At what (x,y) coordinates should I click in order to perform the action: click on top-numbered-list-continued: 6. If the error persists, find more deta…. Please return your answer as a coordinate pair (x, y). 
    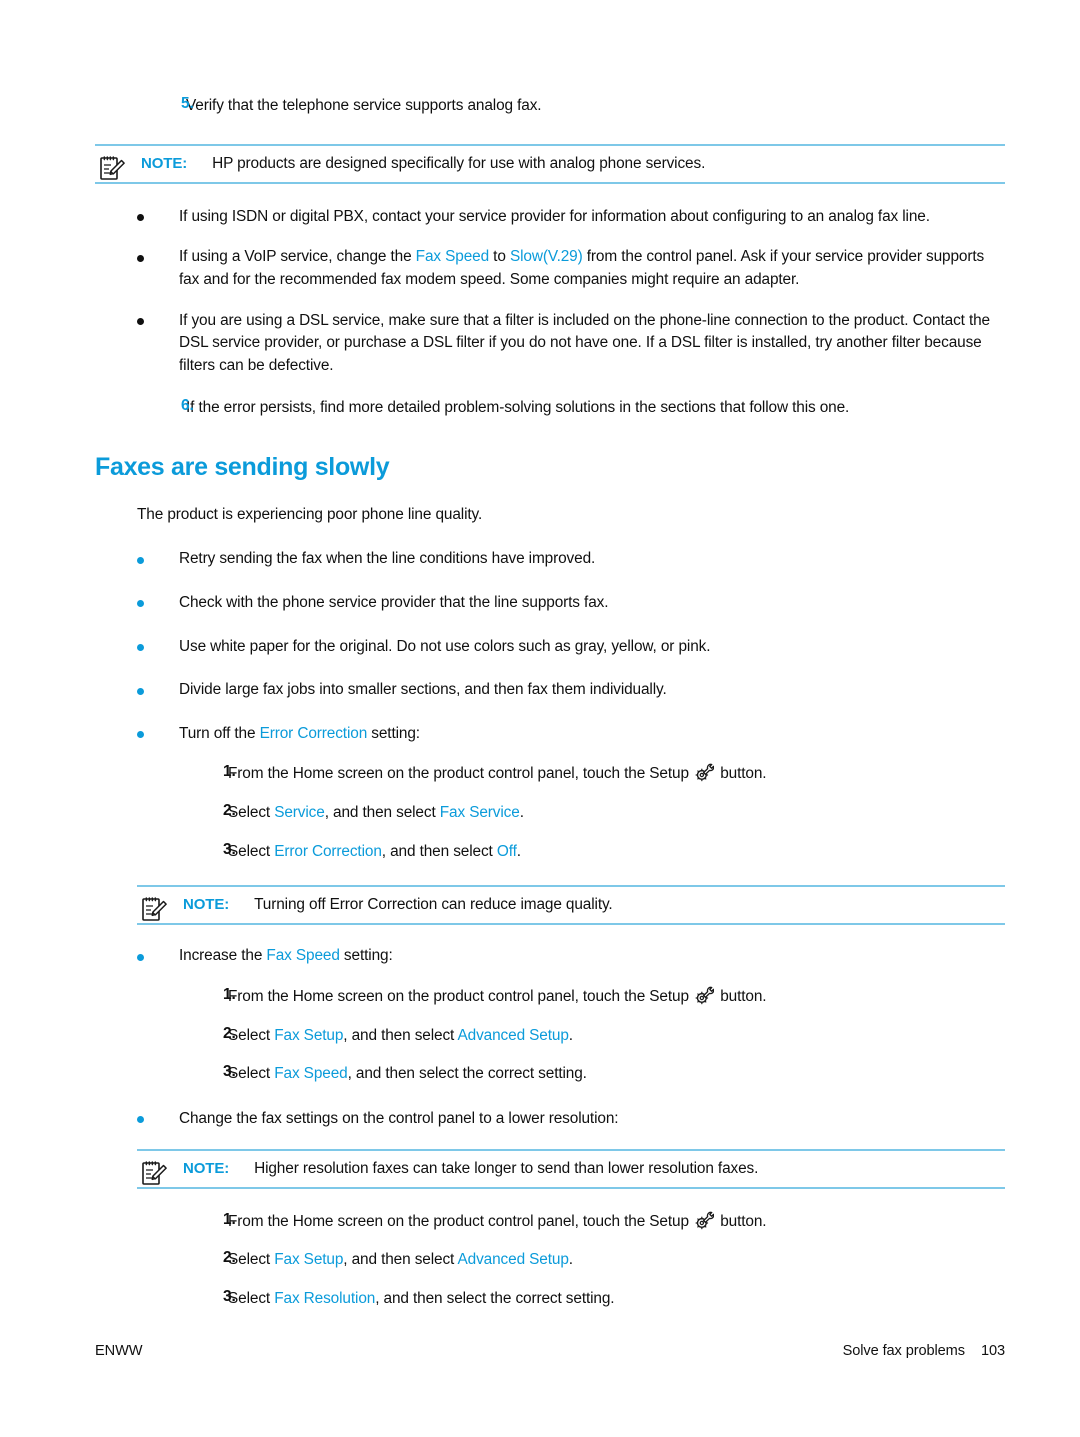
    Looking at the image, I should click on (550, 408).